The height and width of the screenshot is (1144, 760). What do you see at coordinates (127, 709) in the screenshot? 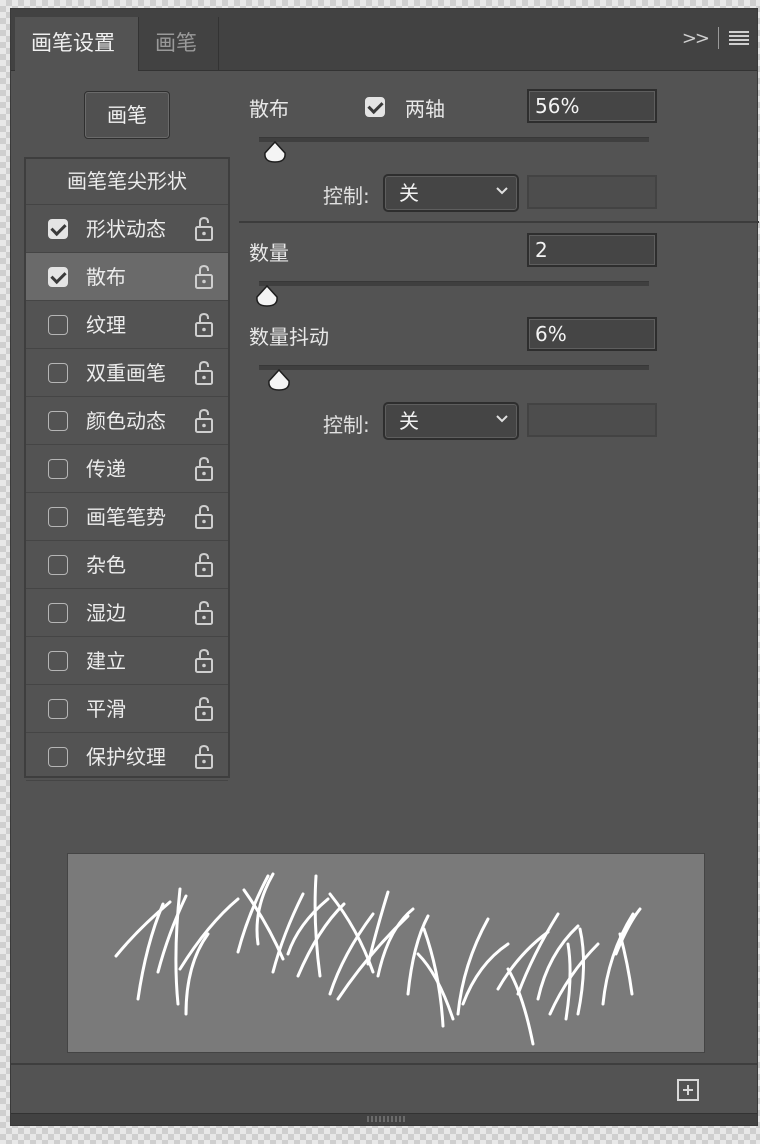
I see `list-item: 平滑` at bounding box center [127, 709].